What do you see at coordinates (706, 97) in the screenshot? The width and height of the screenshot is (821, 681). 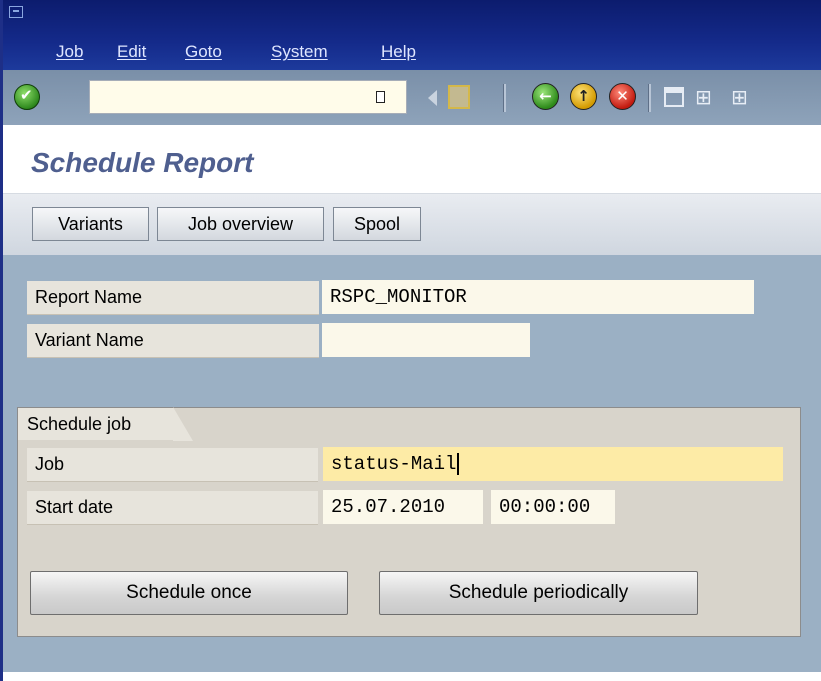 I see `find-icon: ⊞` at bounding box center [706, 97].